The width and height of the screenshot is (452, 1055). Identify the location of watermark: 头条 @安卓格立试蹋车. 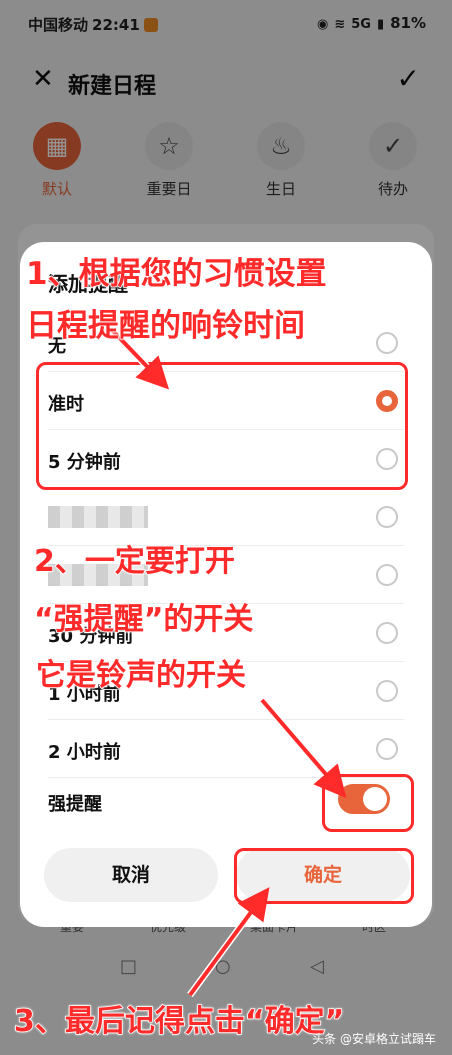
(374, 1039).